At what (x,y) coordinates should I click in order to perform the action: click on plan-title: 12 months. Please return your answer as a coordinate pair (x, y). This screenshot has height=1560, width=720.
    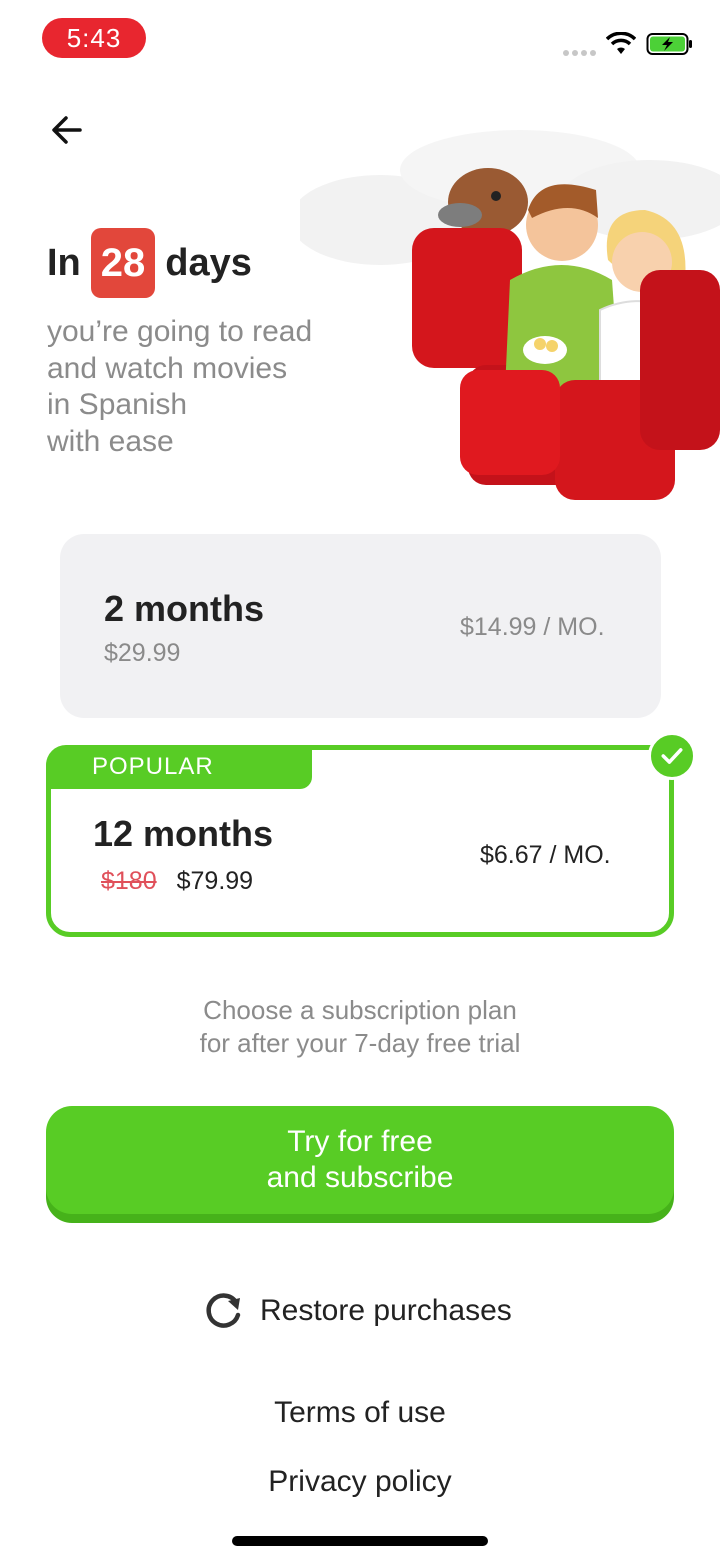
    Looking at the image, I should click on (183, 833).